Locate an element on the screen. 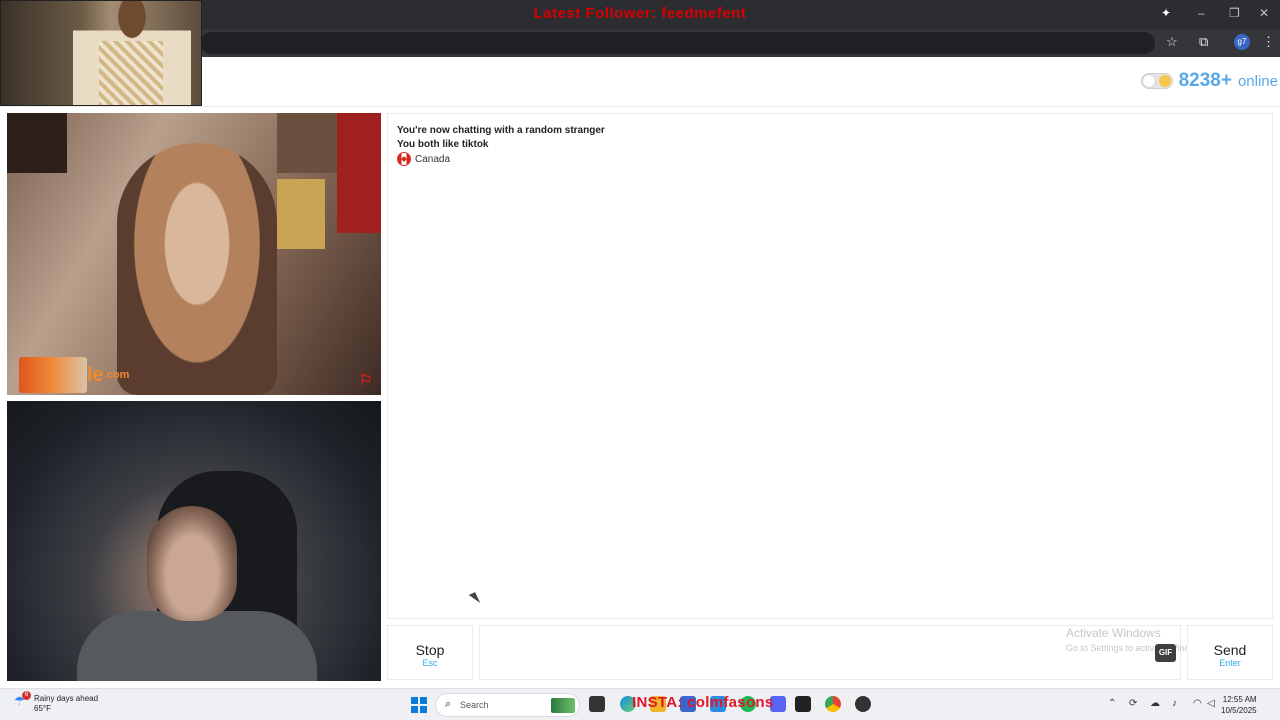 This screenshot has height=720, width=1280. address-bar is located at coordinates (677, 43).